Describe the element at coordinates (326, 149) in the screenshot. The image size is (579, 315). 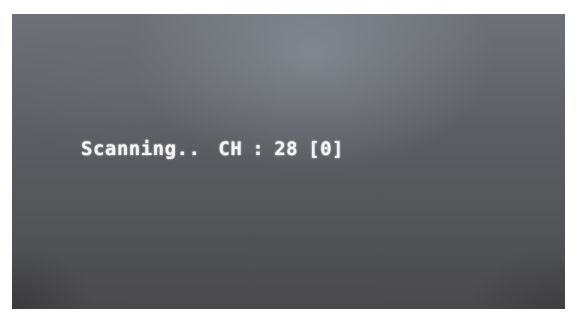
I see `found-channel-count: [0]` at that location.